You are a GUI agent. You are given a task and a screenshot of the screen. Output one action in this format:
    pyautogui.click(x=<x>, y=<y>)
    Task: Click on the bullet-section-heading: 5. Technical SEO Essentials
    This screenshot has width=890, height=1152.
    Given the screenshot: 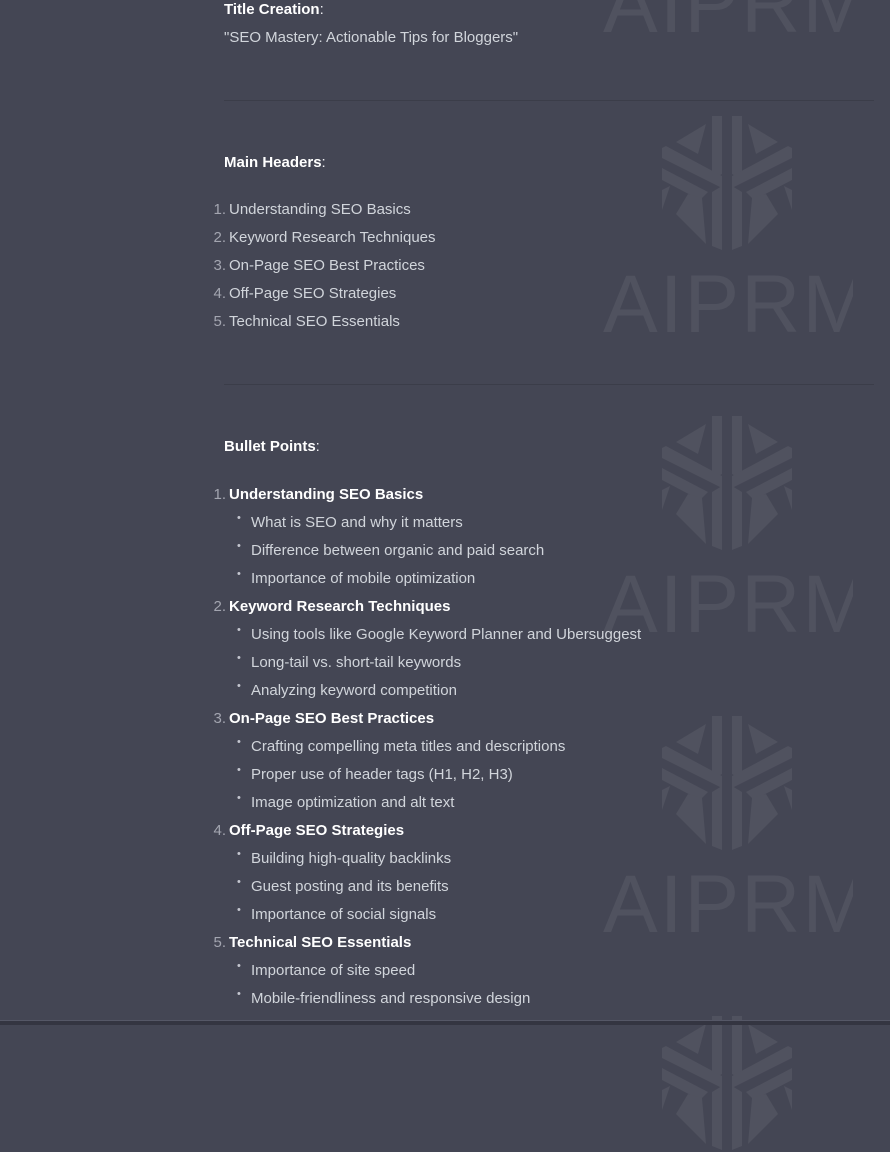 What is the action you would take?
    pyautogui.click(x=308, y=942)
    